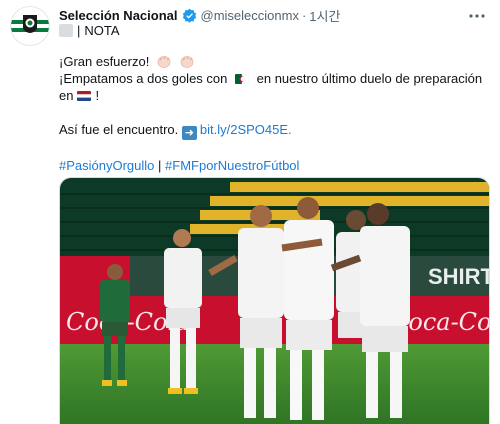 The image size is (500, 424). Describe the element at coordinates (106, 165) in the screenshot. I see `hashtag-pasion: #PasiónyOrgullo` at that location.